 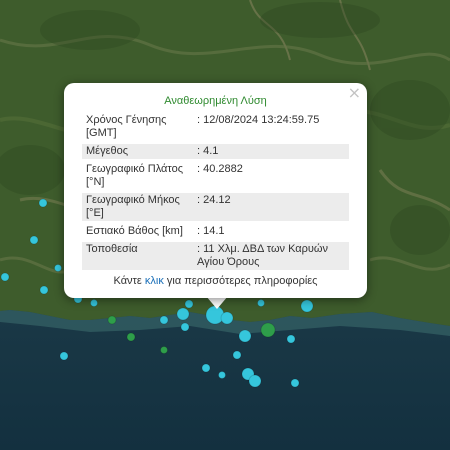 What do you see at coordinates (211, 231) in the screenshot?
I see `depth-value: : 14.1` at bounding box center [211, 231].